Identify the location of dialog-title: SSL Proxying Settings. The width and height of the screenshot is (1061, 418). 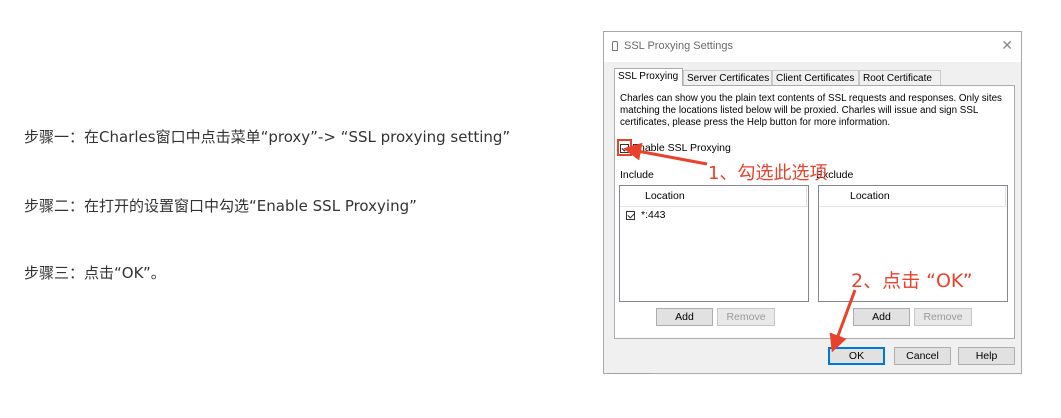
(679, 46).